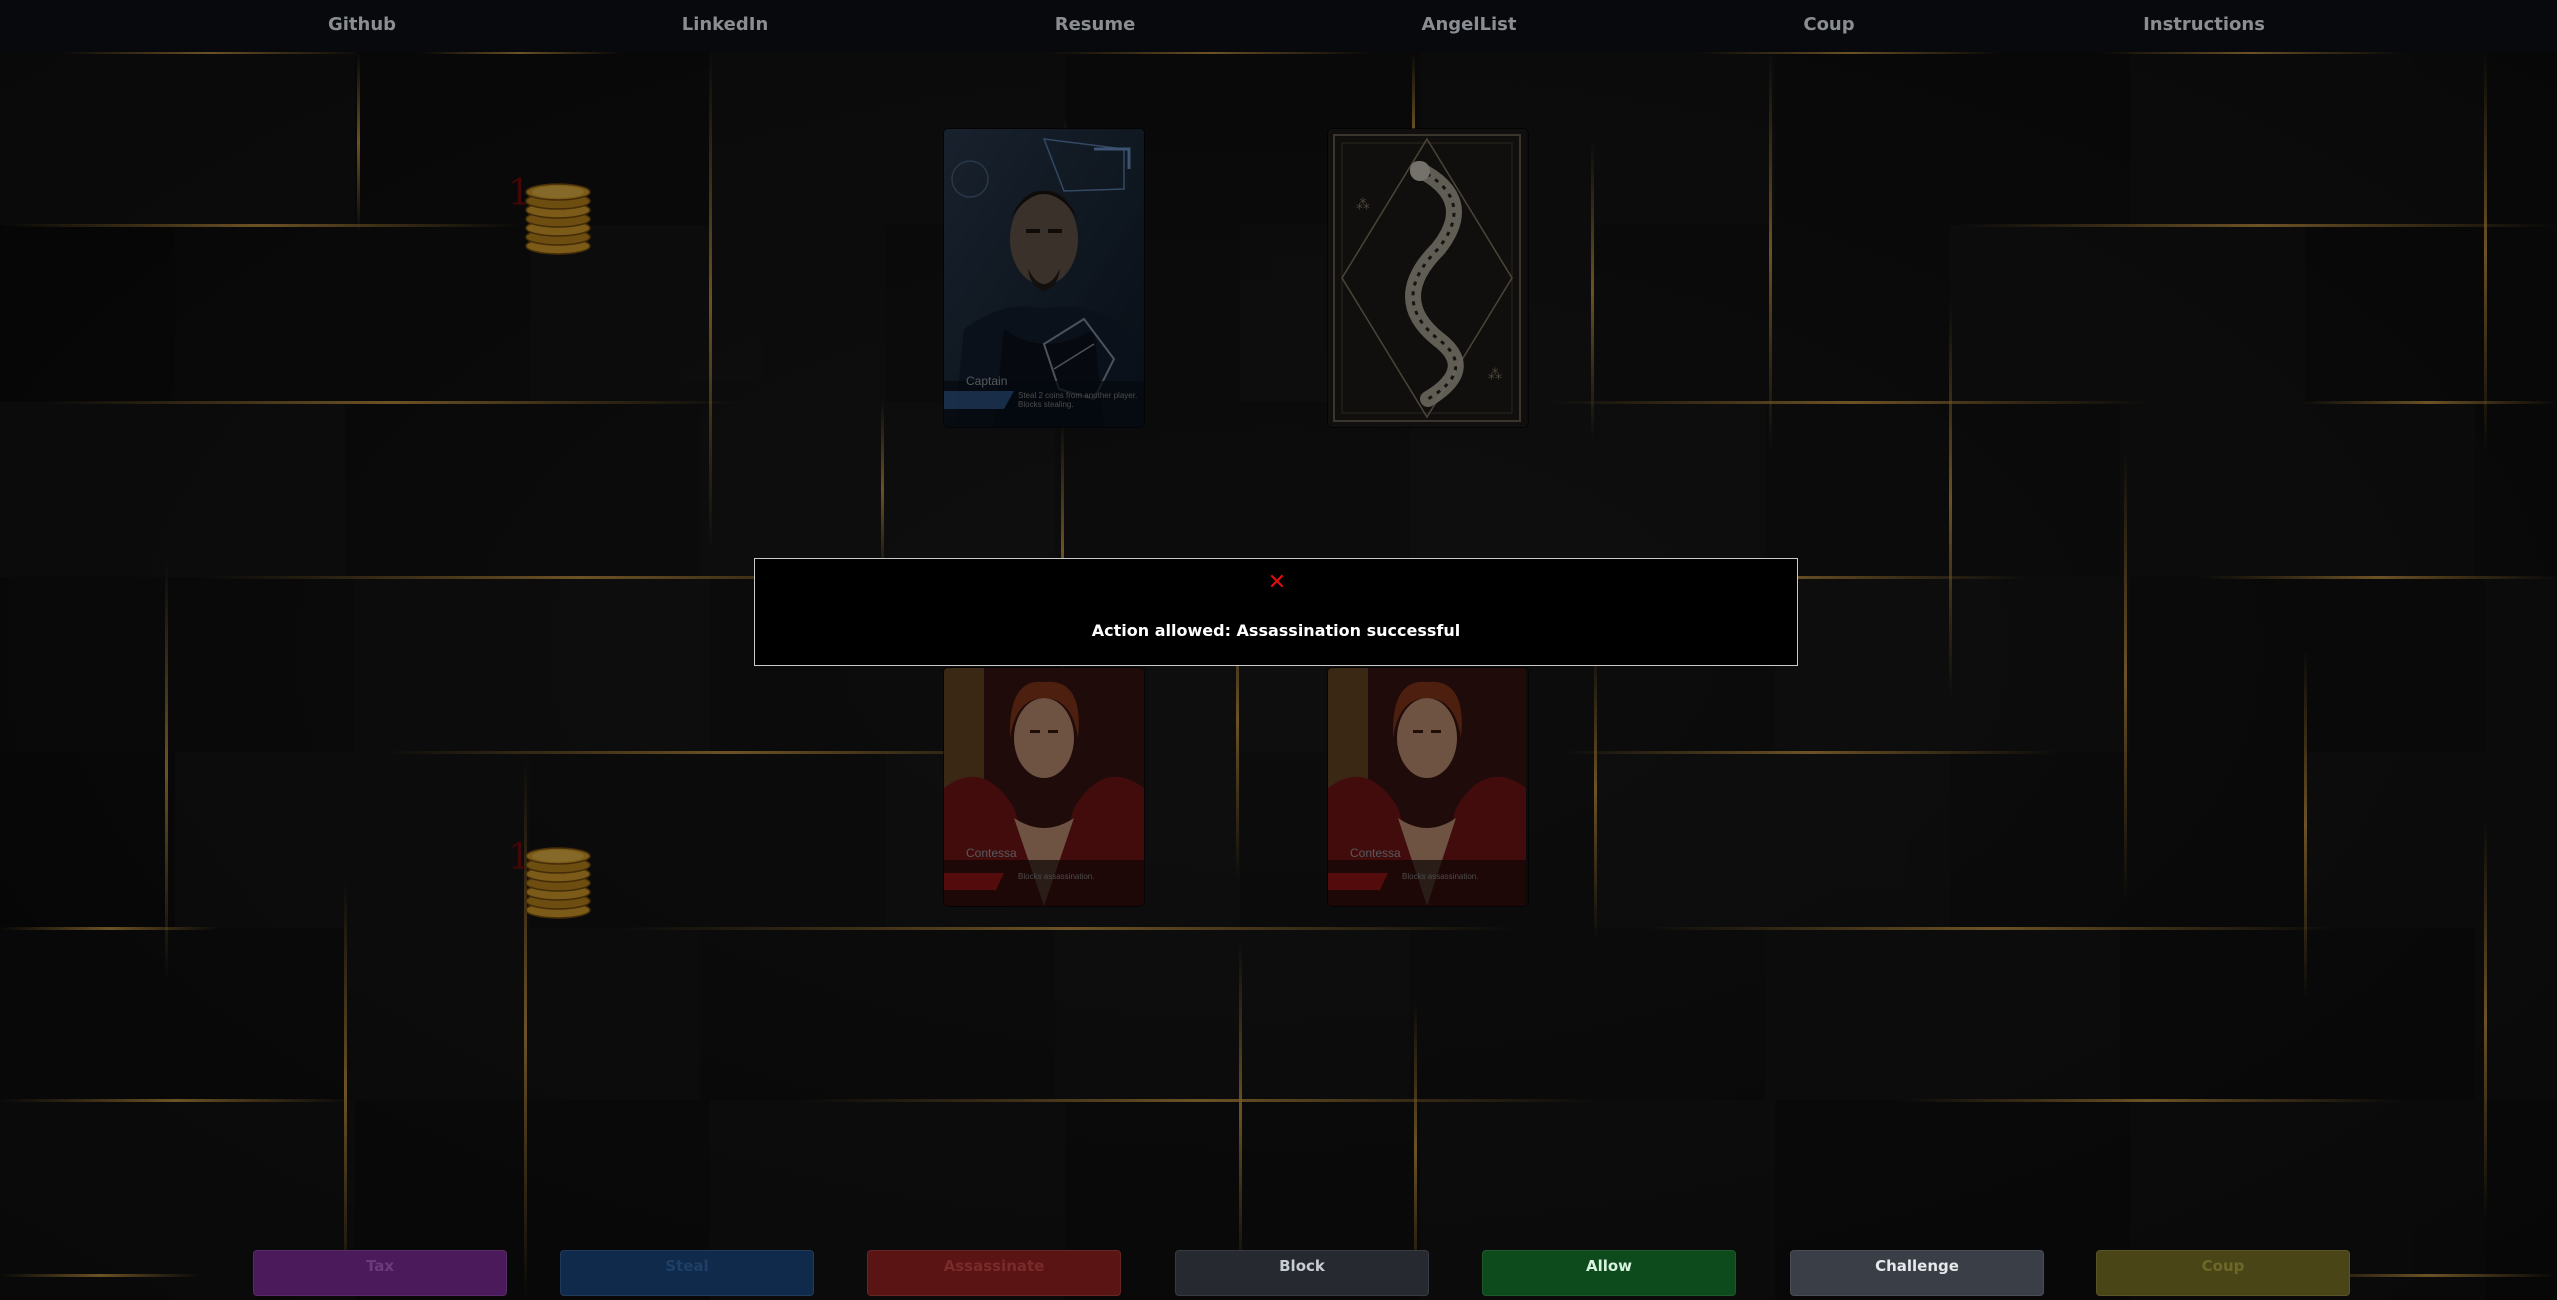 The width and height of the screenshot is (2557, 1300). I want to click on challenge-button: Challenge, so click(1917, 1273).